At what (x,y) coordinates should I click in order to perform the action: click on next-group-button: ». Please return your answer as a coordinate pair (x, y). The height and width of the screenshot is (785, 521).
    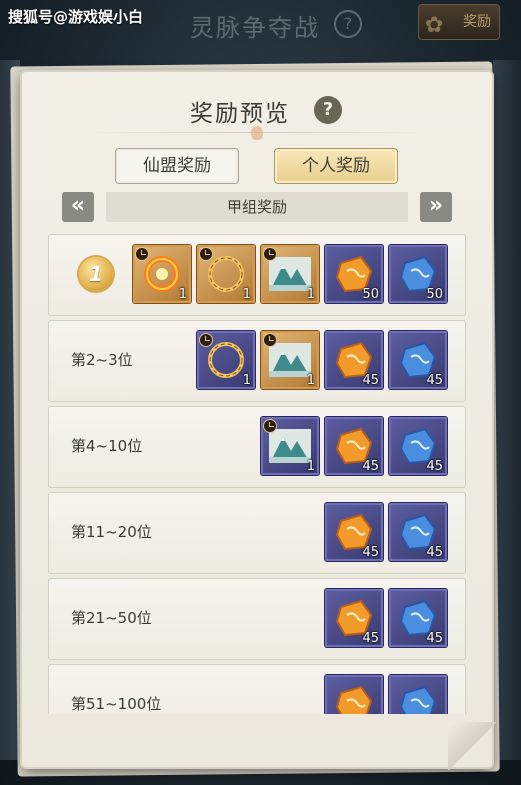
    Looking at the image, I should click on (436, 207).